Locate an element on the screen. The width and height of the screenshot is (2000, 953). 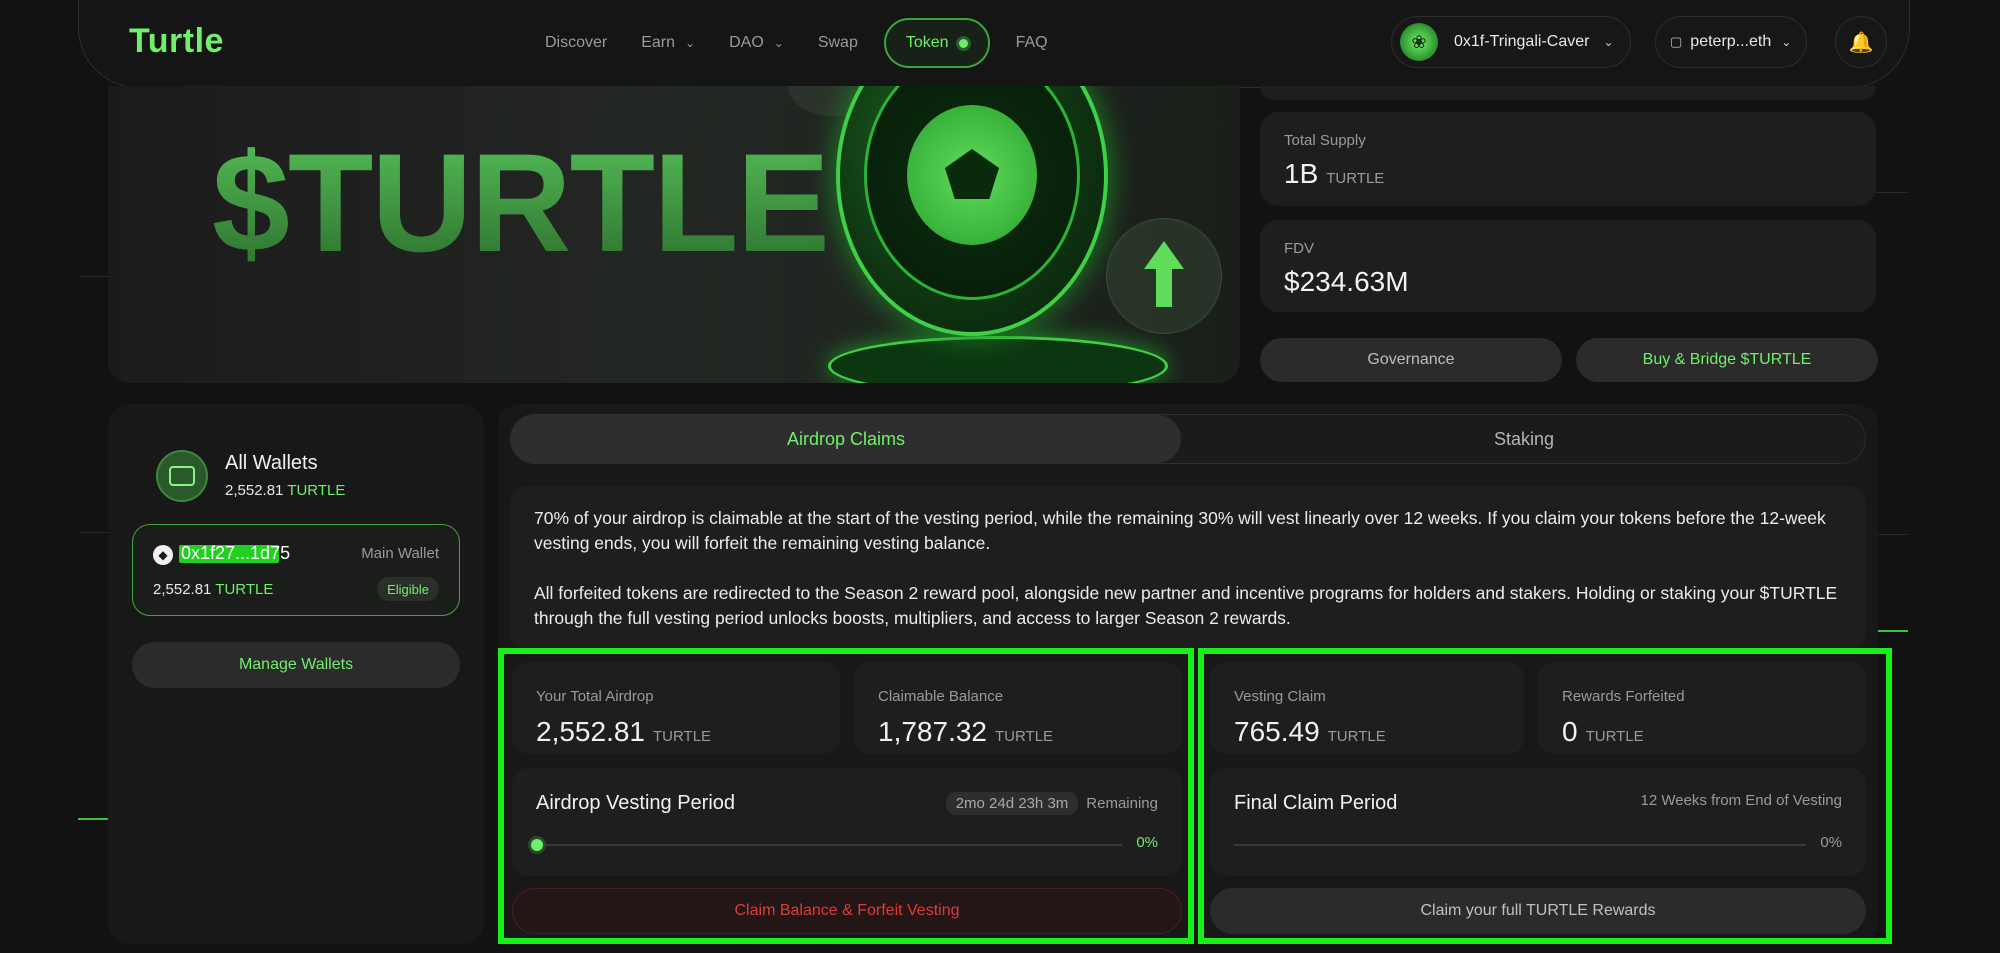
status-badge: Eligible is located at coordinates (408, 589).